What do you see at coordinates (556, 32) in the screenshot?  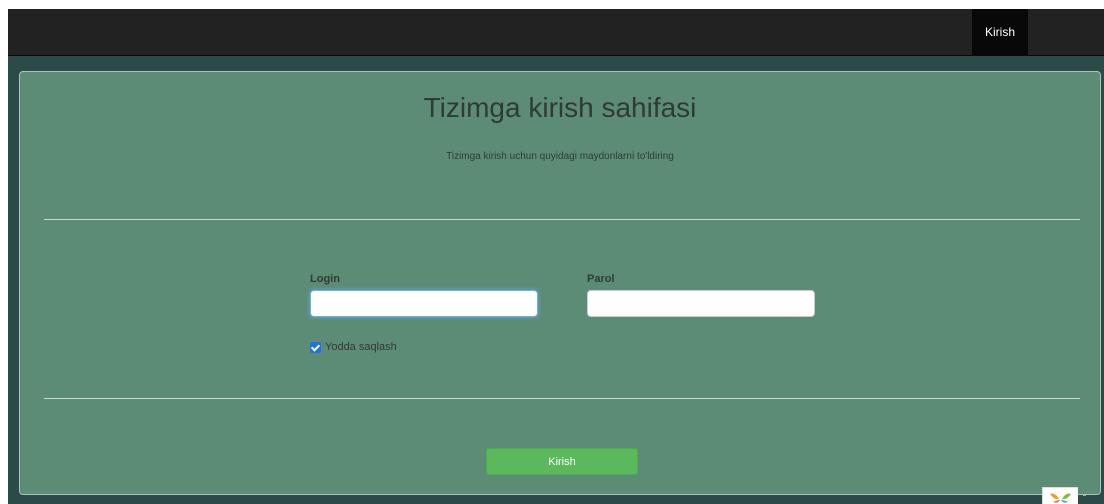 I see `top-navbar: Kirish` at bounding box center [556, 32].